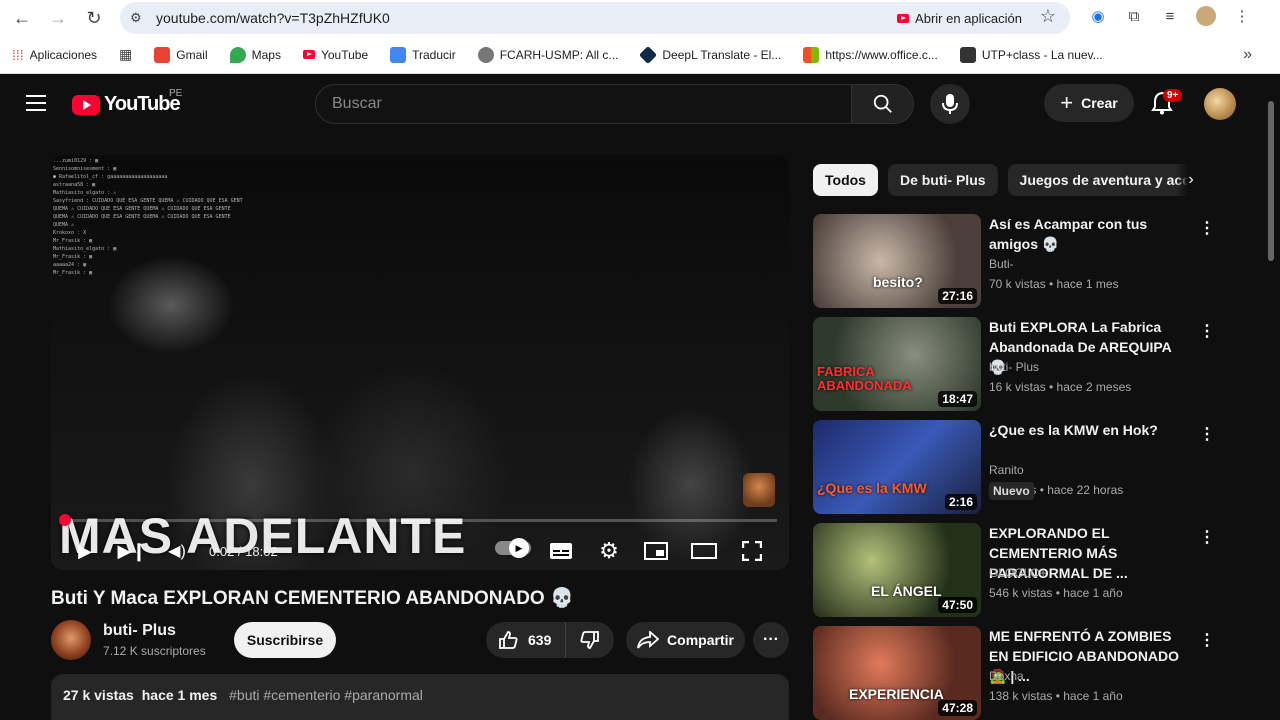 Image resolution: width=1280 pixels, height=720 pixels. I want to click on new-badge: Nuevo, so click(1011, 491).